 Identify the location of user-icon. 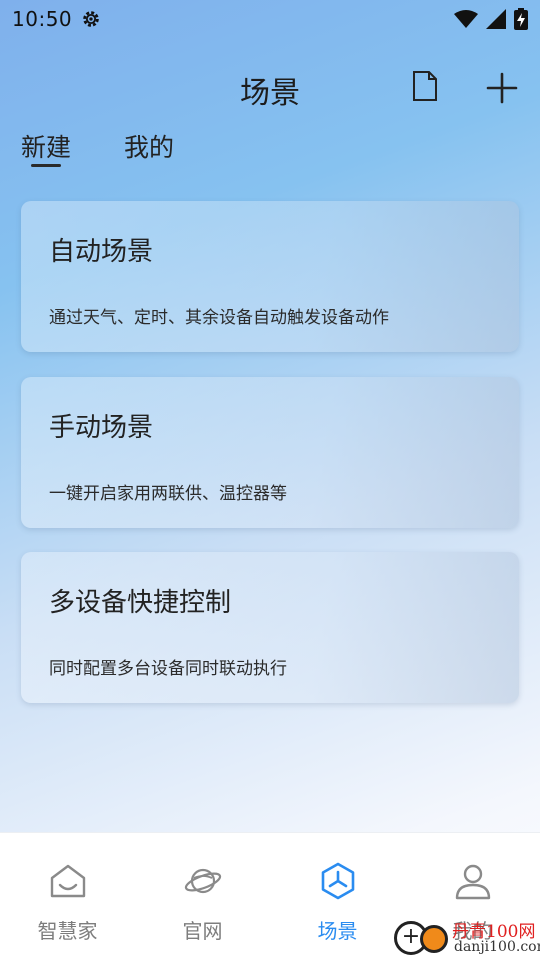
(472, 882).